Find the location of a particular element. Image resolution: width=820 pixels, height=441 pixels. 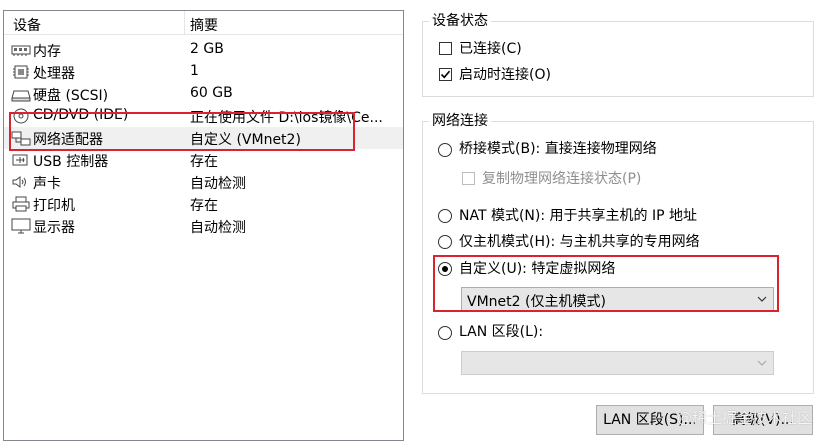

device-summary: 1 is located at coordinates (194, 71).